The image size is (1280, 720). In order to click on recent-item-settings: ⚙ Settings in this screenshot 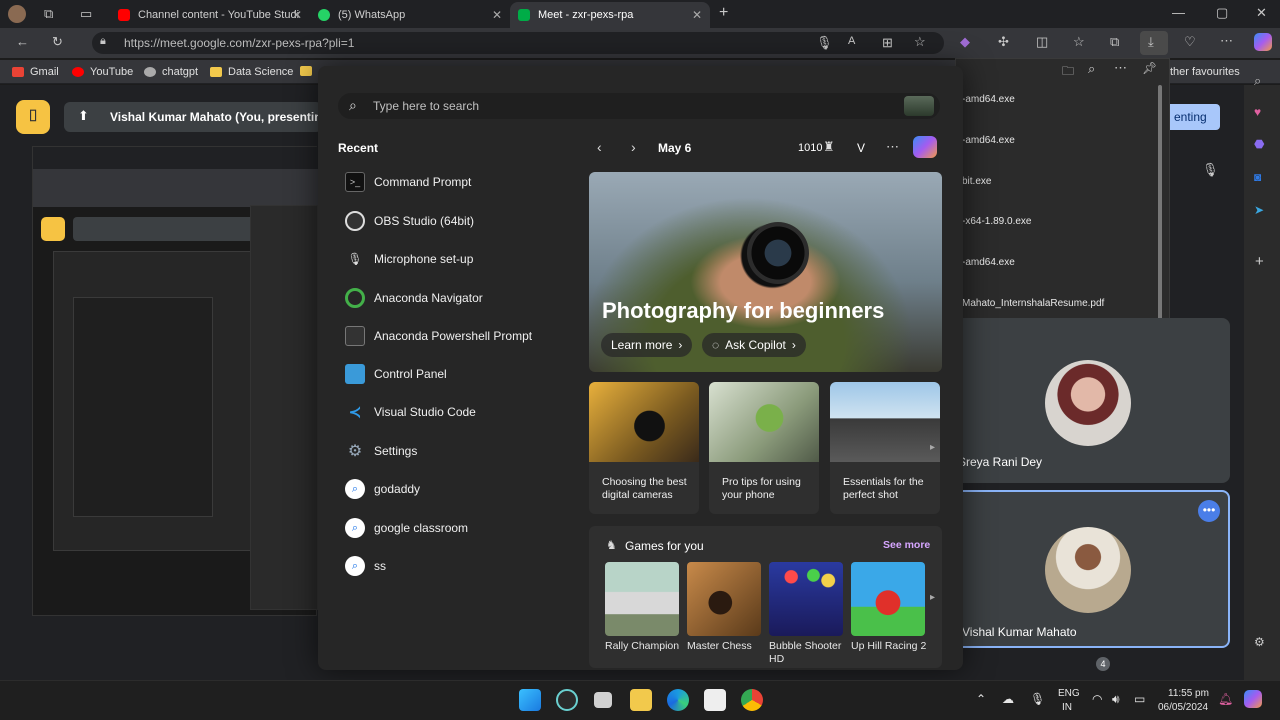, I will do `click(381, 451)`.